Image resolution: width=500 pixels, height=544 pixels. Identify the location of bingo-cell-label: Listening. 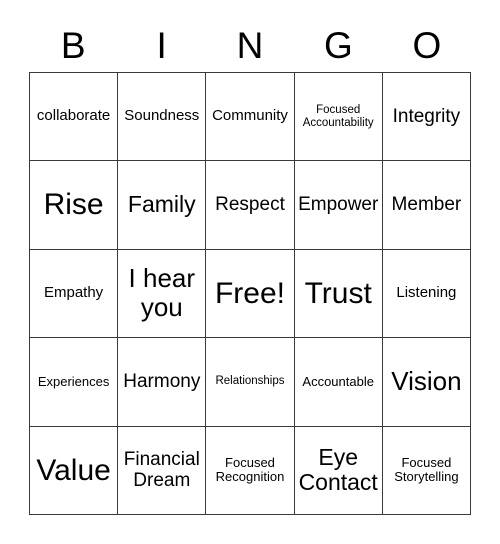
(426, 293).